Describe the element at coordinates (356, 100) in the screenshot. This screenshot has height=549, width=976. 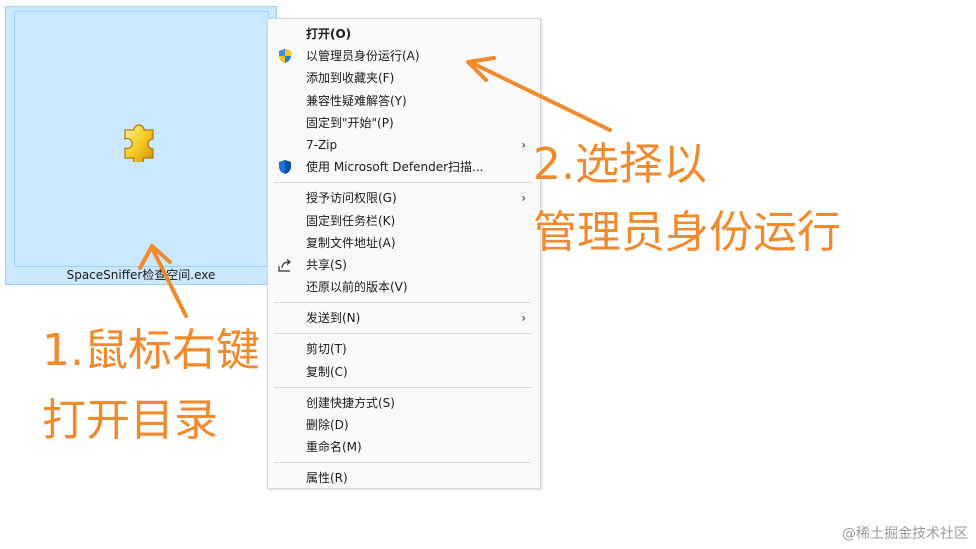
I see `menu-item-label: 兼容性疑难解答(Y)` at that location.